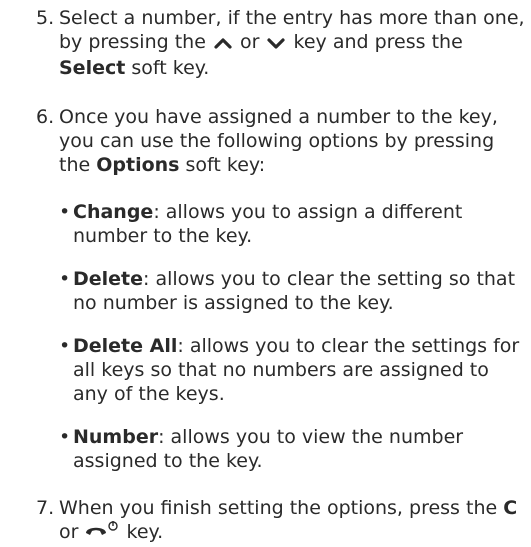  What do you see at coordinates (125, 346) in the screenshot?
I see `option-name: Delete All` at bounding box center [125, 346].